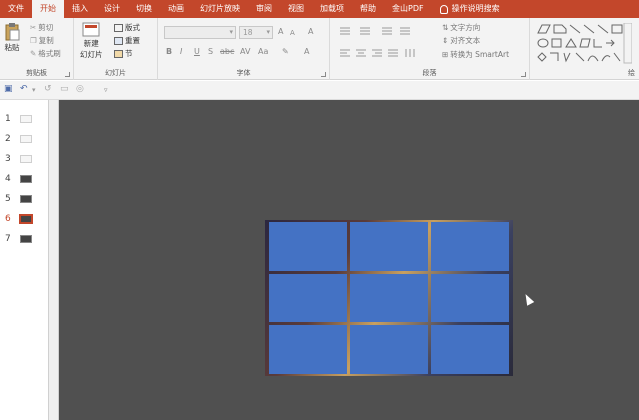 The height and width of the screenshot is (420, 639). Describe the element at coordinates (430, 49) in the screenshot. I see `paragraph-group: ⇅ 文字方向 ⇕ 对齐文本 ⊞ 转换为 SmartArt 段落` at that location.